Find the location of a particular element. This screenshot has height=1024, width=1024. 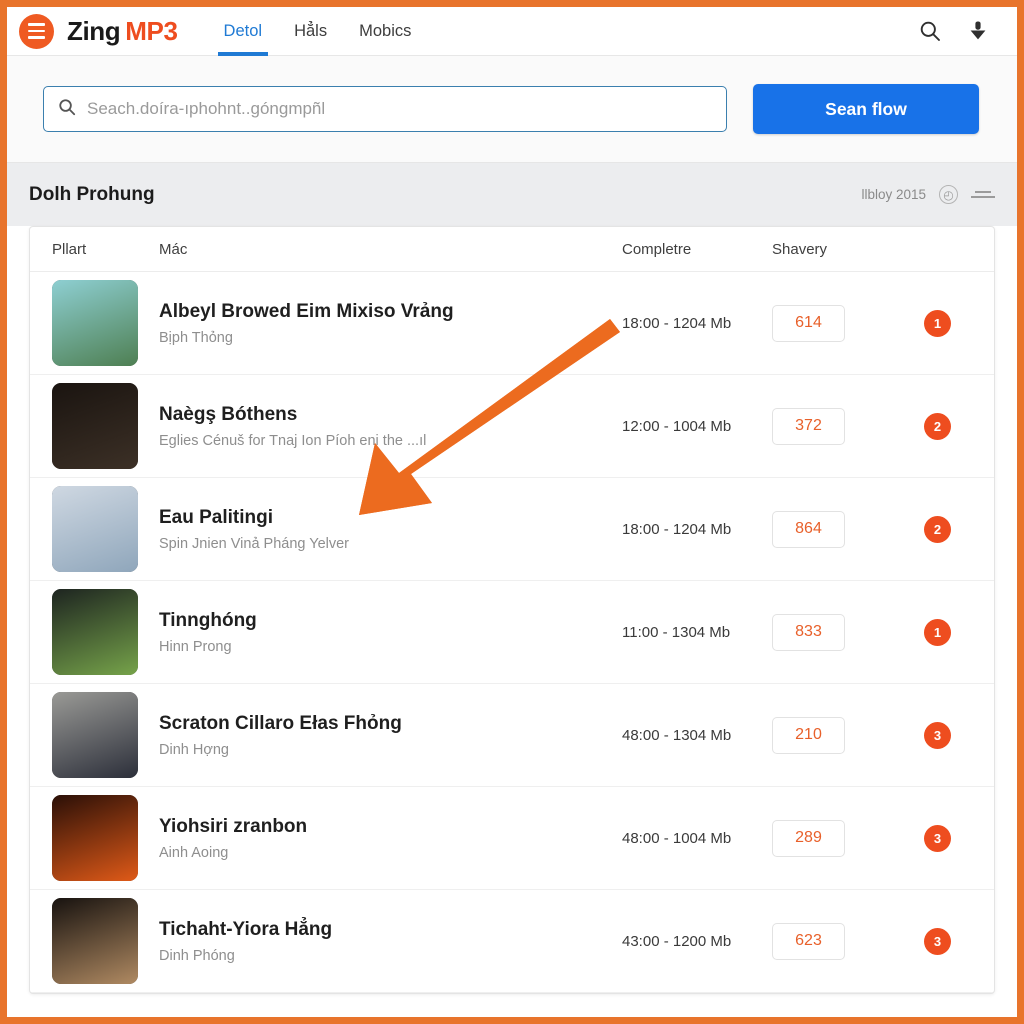

row-complete: 43:00 - 1200 Mb is located at coordinates (677, 941).